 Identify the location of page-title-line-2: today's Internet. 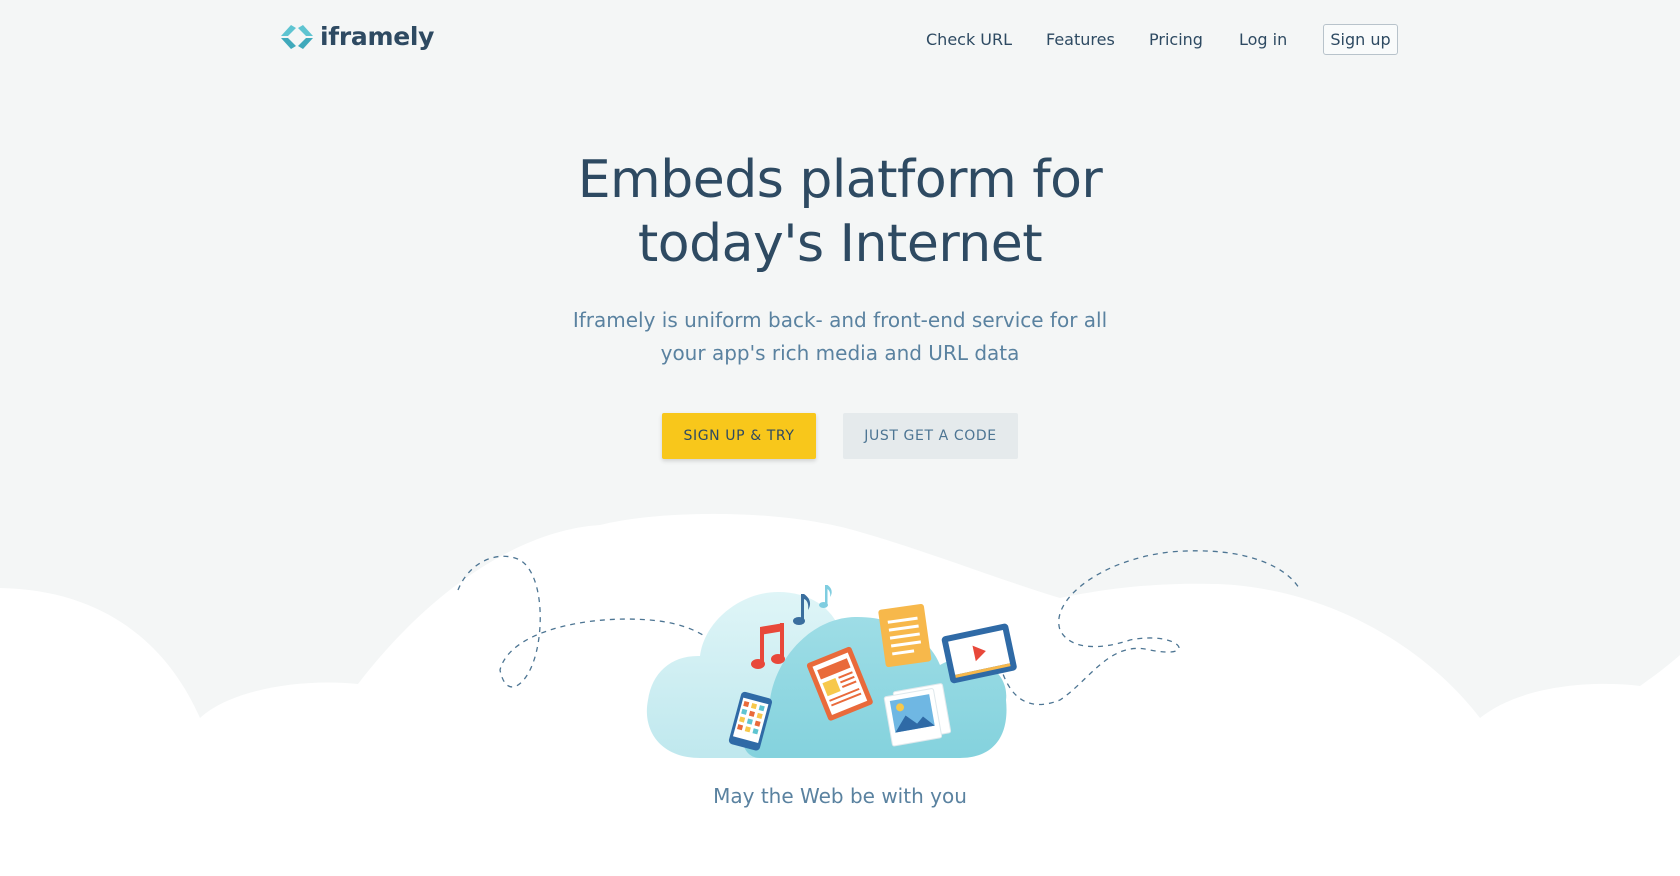
(840, 244).